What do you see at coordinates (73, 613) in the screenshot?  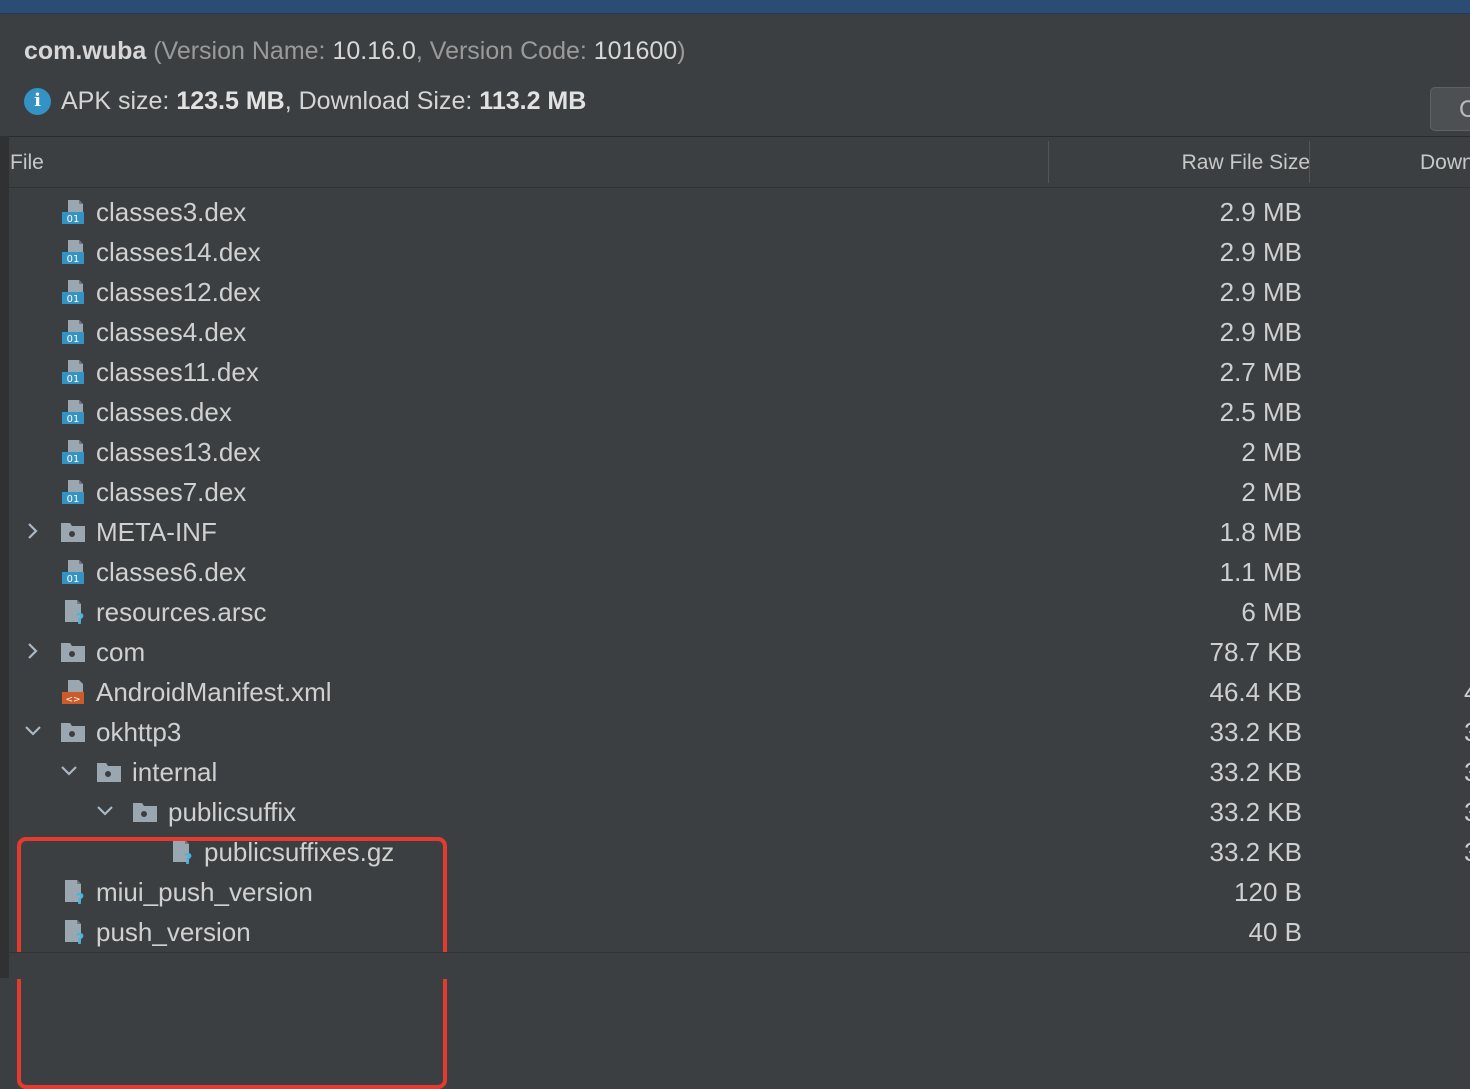 I see `unknown-file-icon: ?` at bounding box center [73, 613].